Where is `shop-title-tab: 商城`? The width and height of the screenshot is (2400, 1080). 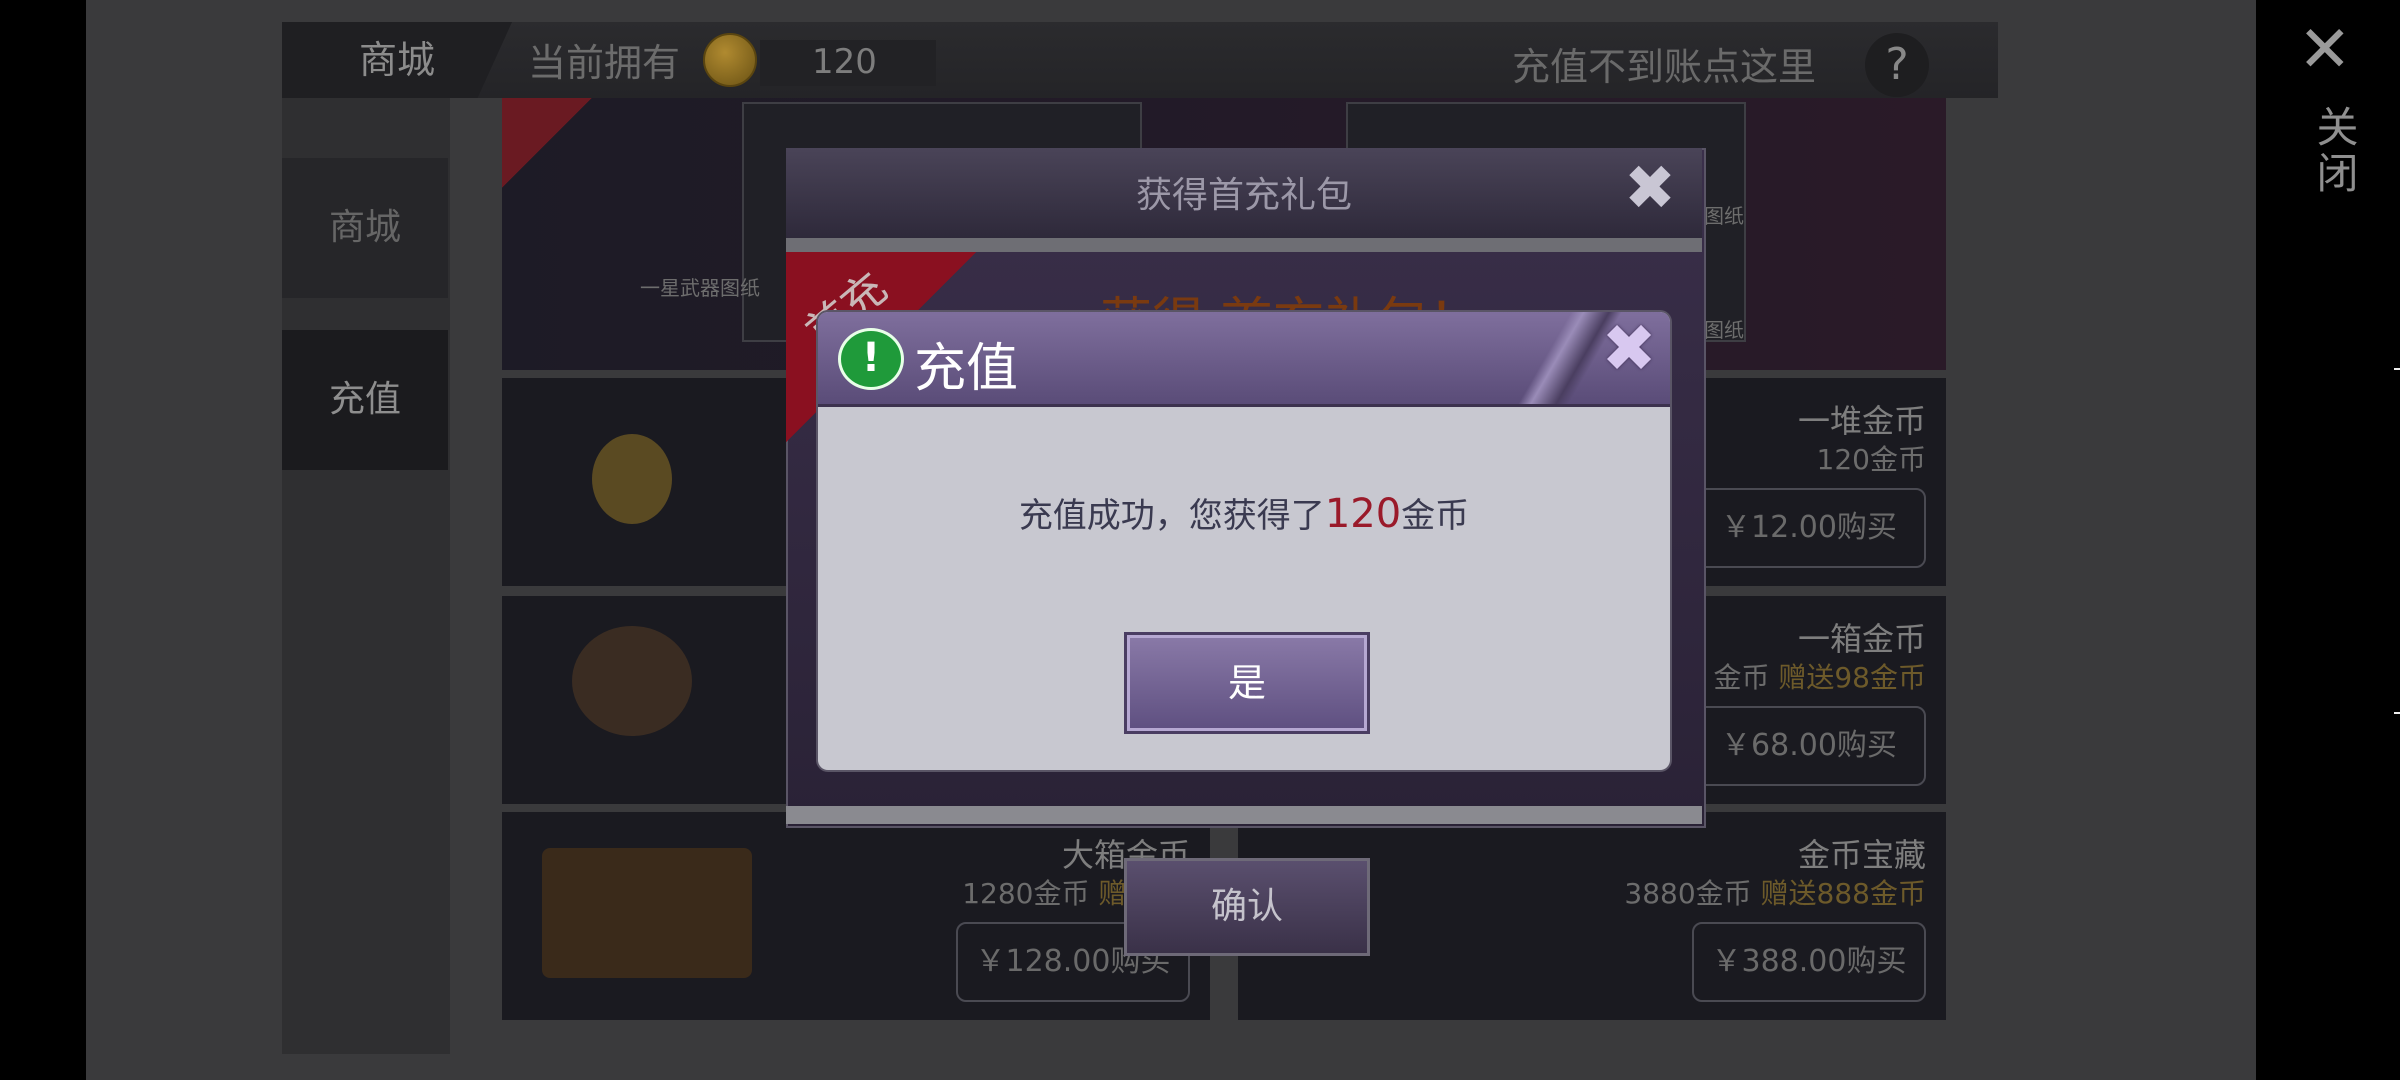
shop-title-tab: 商城 is located at coordinates (397, 60).